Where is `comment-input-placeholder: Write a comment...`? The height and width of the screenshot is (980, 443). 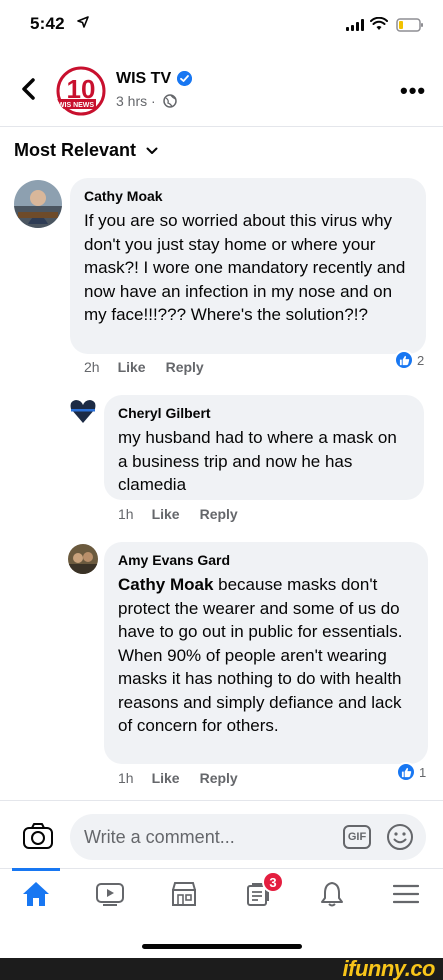
comment-input-placeholder: Write a comment... is located at coordinates (159, 837).